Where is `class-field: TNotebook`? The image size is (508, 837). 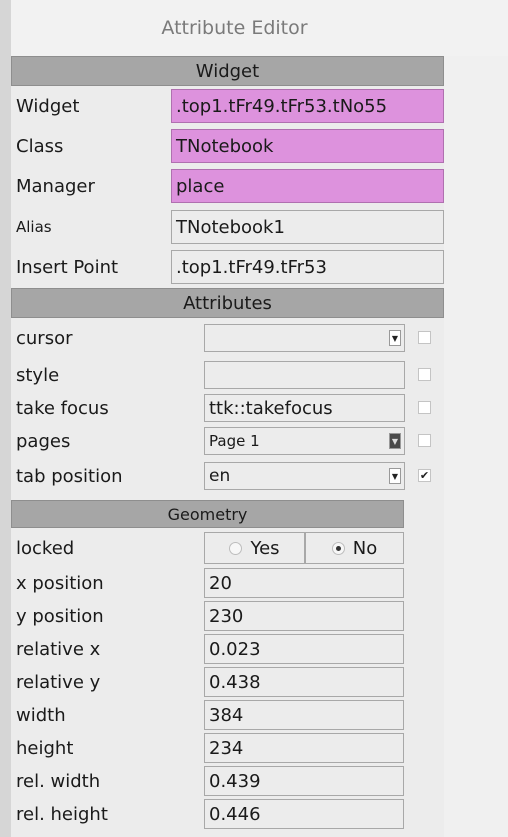
class-field: TNotebook is located at coordinates (307, 146).